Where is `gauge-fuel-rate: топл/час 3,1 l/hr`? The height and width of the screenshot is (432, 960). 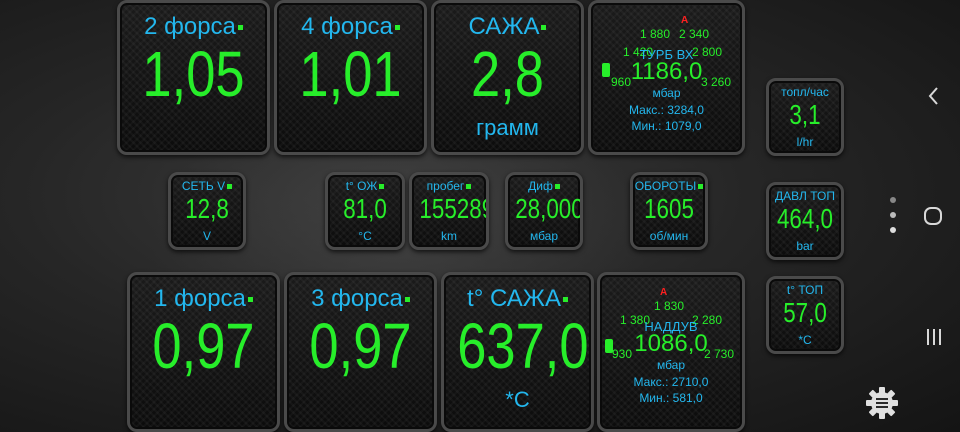 gauge-fuel-rate: топл/час 3,1 l/hr is located at coordinates (805, 117).